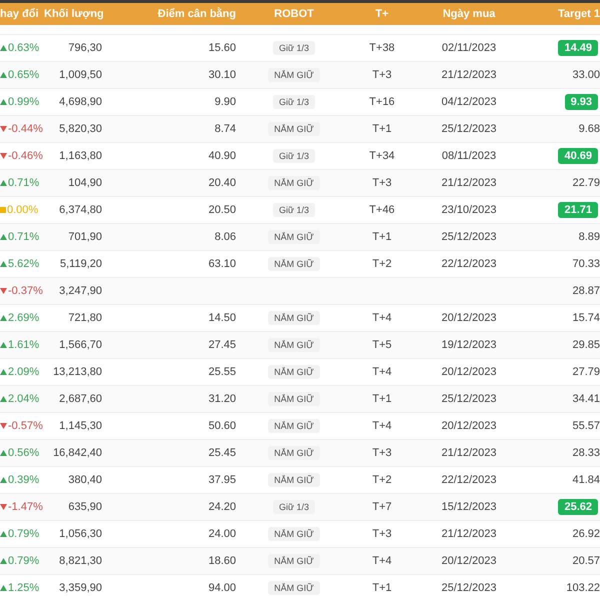  Describe the element at coordinates (222, 534) in the screenshot. I see `balance-cell-text: 24.00` at that location.